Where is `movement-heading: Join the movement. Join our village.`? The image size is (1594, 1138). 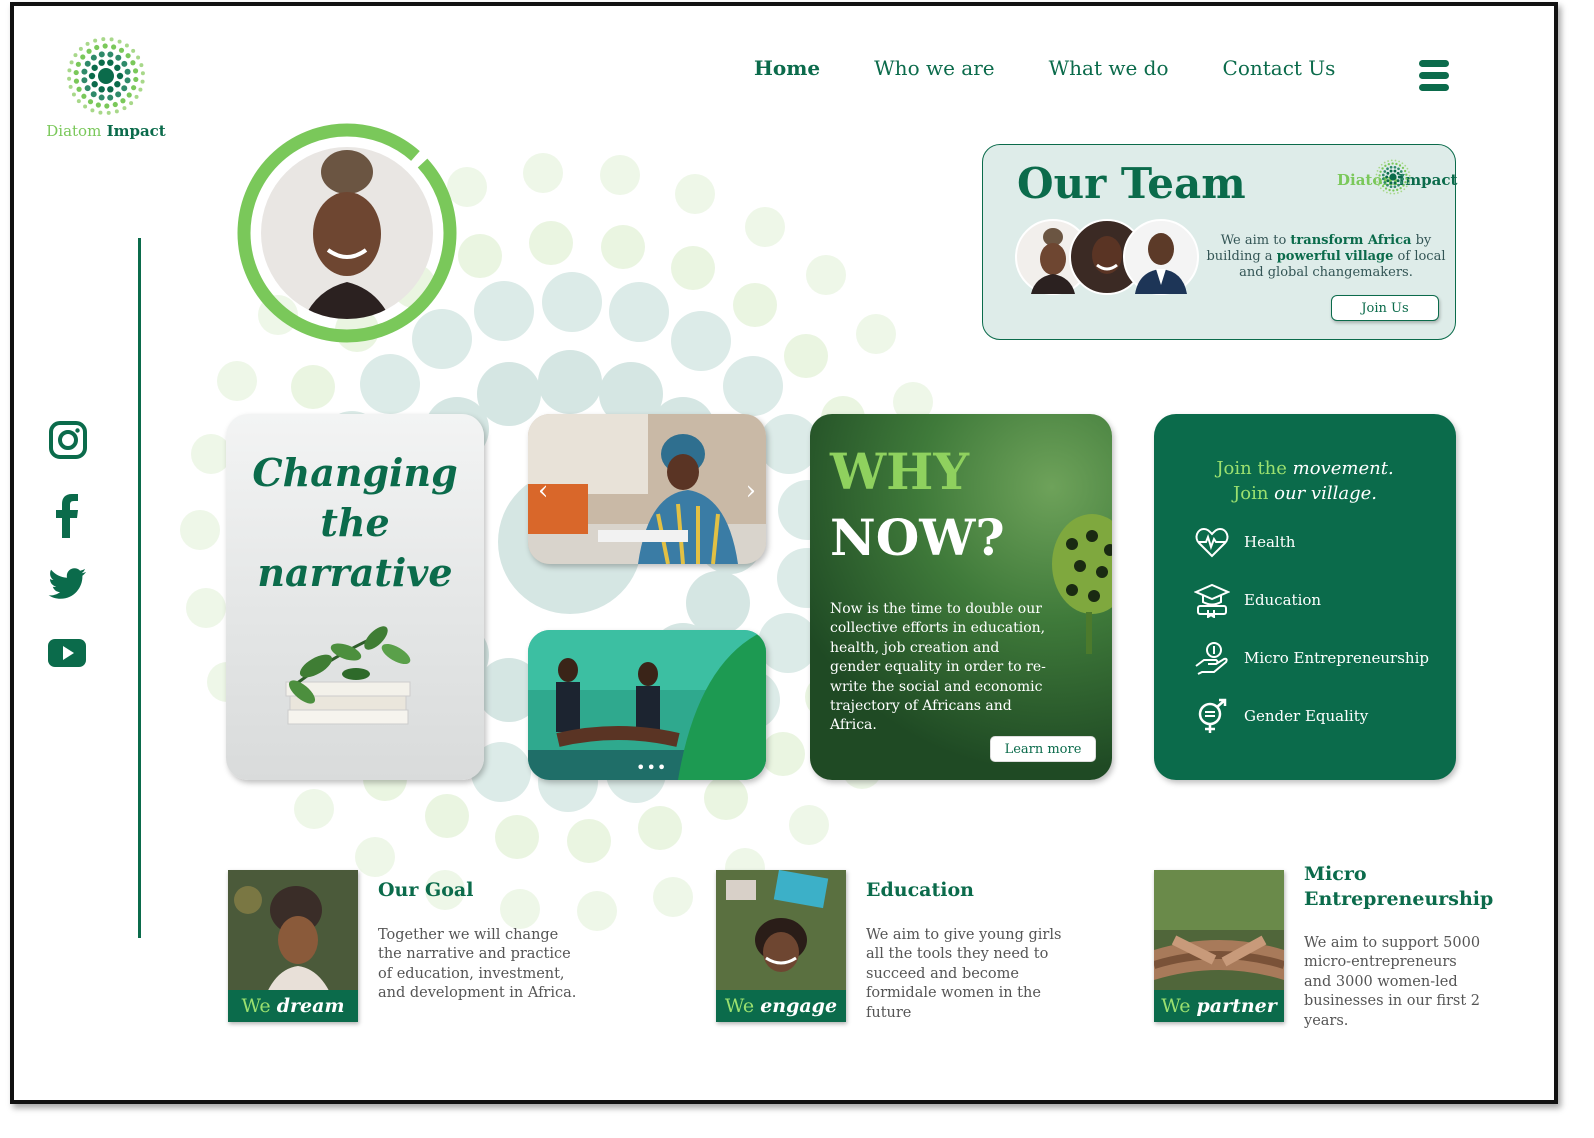
movement-heading: Join the movement. Join our village. is located at coordinates (1305, 481).